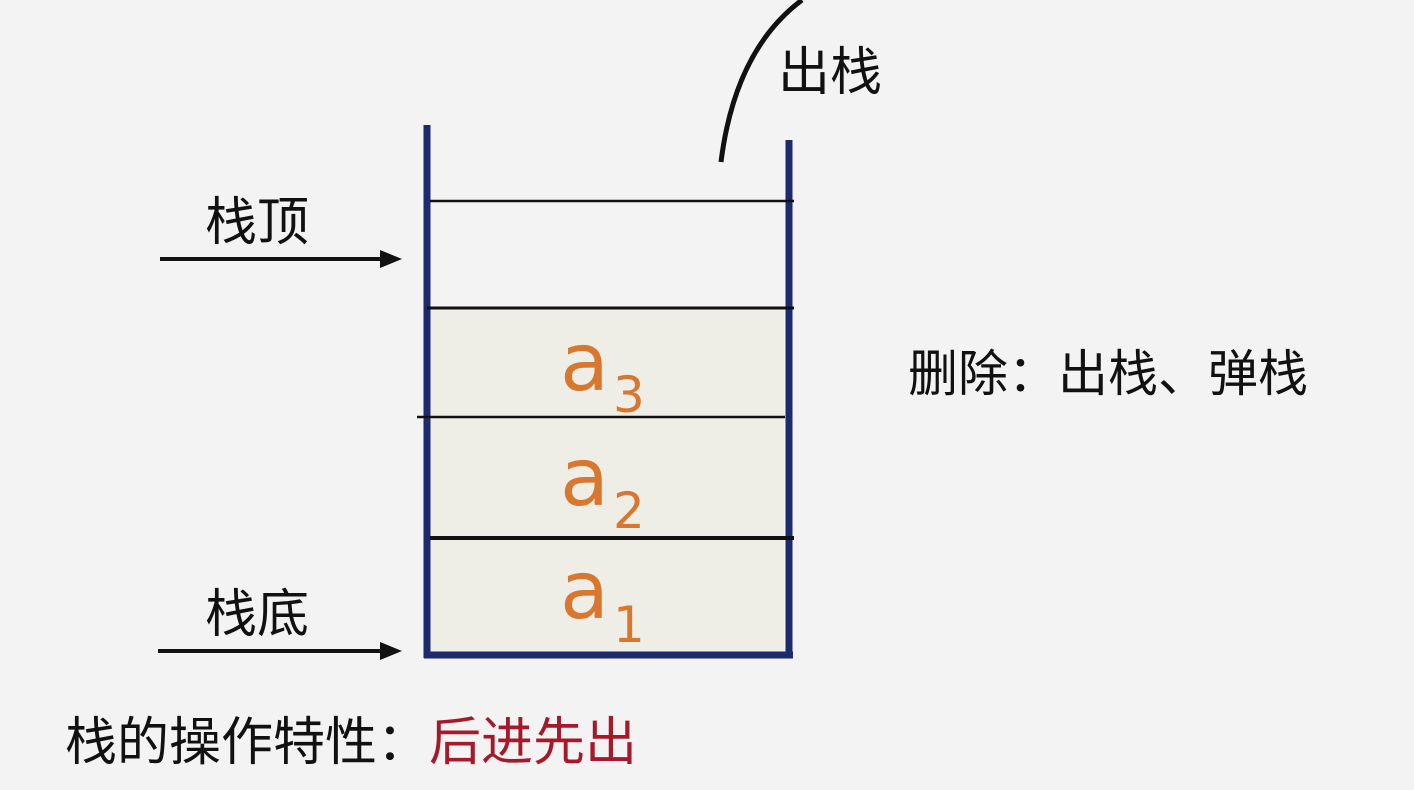 The image size is (1414, 790). What do you see at coordinates (629, 625) in the screenshot?
I see `element-a1-sub: 1` at bounding box center [629, 625].